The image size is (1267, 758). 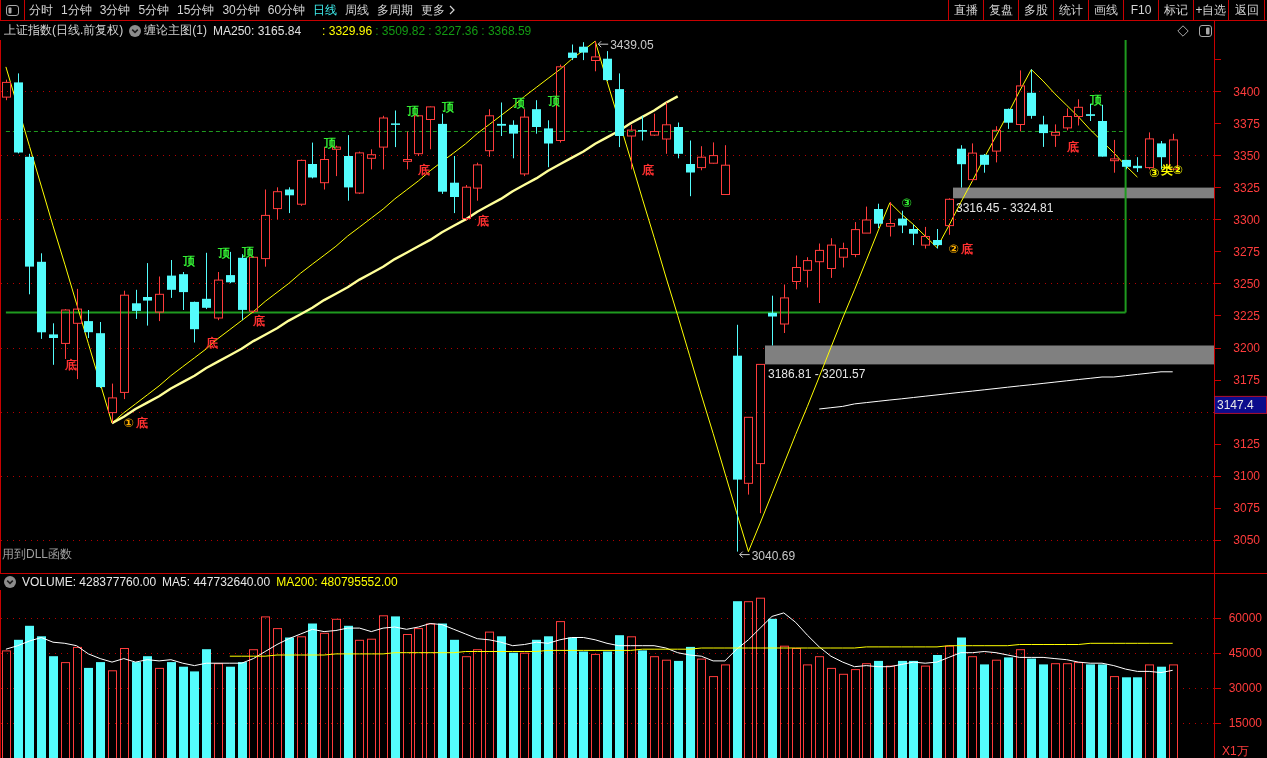 What do you see at coordinates (906, 202) in the screenshot?
I see `signal-label: ③` at bounding box center [906, 202].